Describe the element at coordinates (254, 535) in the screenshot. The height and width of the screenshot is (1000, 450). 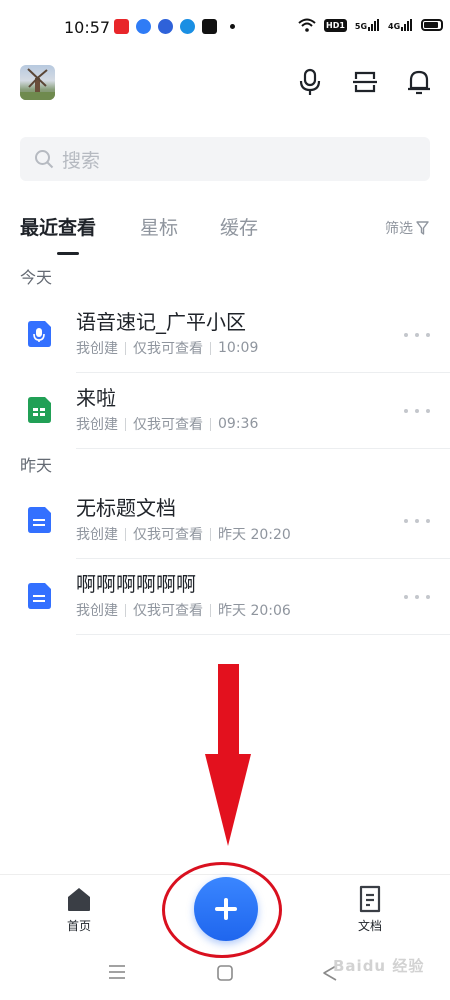
I see `item-time: 昨天 20:20` at that location.